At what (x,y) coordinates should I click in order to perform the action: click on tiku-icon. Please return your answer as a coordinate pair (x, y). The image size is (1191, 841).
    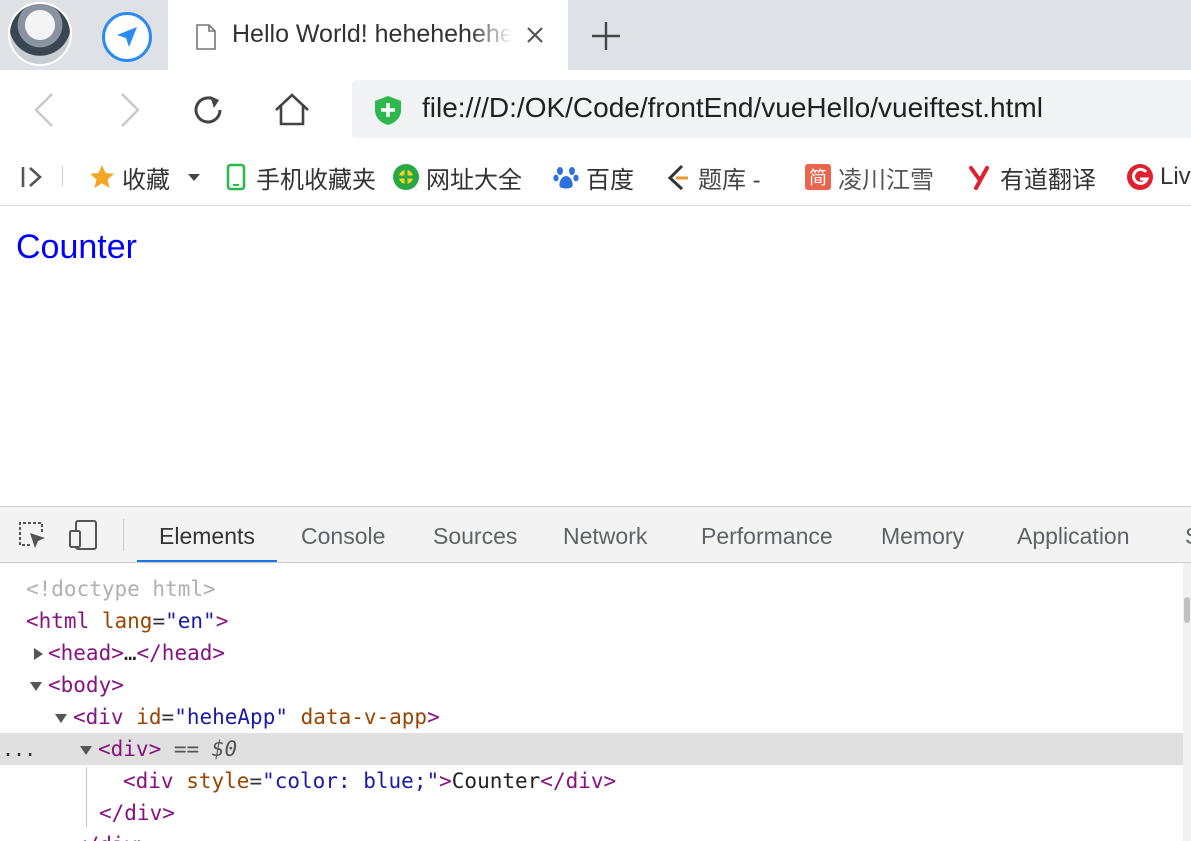
    Looking at the image, I should click on (677, 177).